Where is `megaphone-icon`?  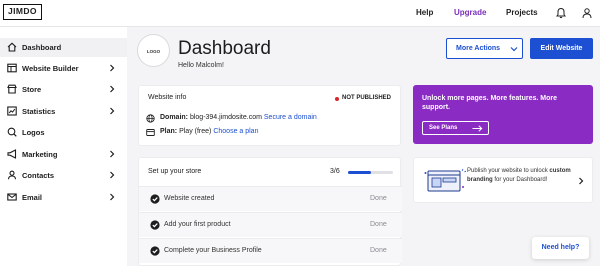 megaphone-icon is located at coordinates (12, 154).